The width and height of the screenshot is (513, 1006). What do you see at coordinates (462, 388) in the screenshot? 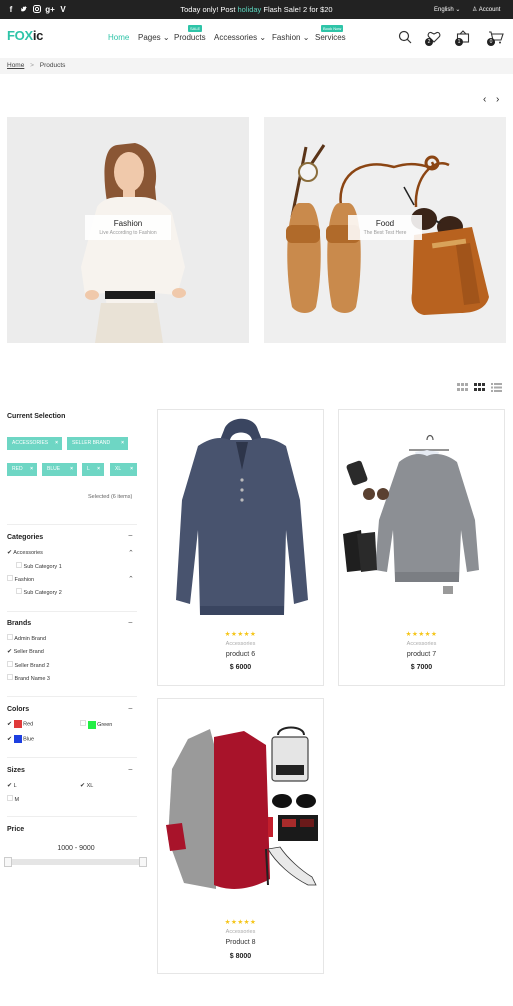
I see `grid-view-icon` at bounding box center [462, 388].